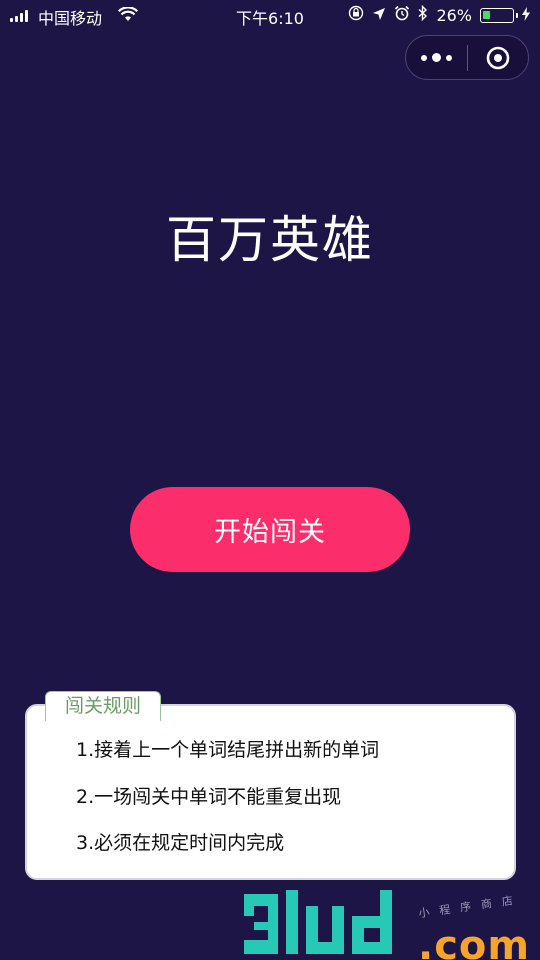  I want to click on battery-percent: 26%, so click(454, 15).